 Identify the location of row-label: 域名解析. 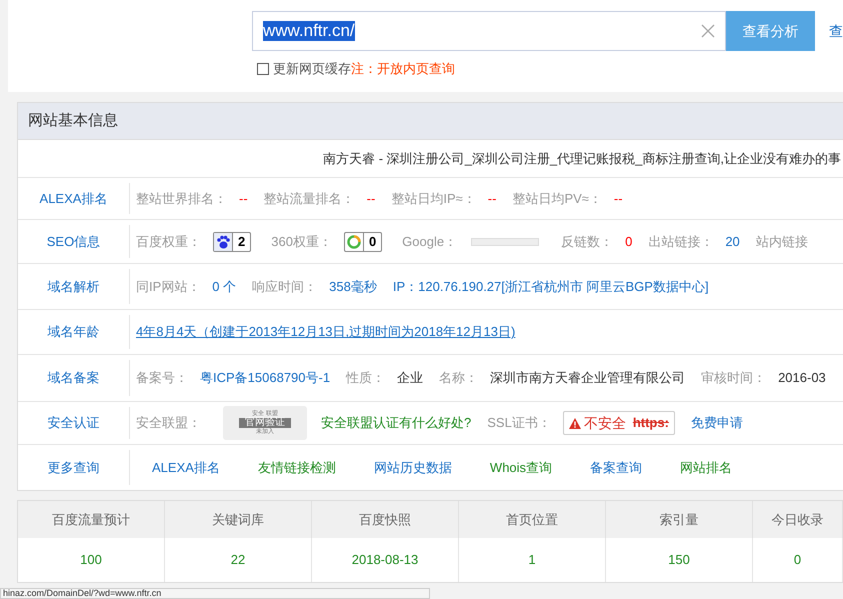
(74, 287).